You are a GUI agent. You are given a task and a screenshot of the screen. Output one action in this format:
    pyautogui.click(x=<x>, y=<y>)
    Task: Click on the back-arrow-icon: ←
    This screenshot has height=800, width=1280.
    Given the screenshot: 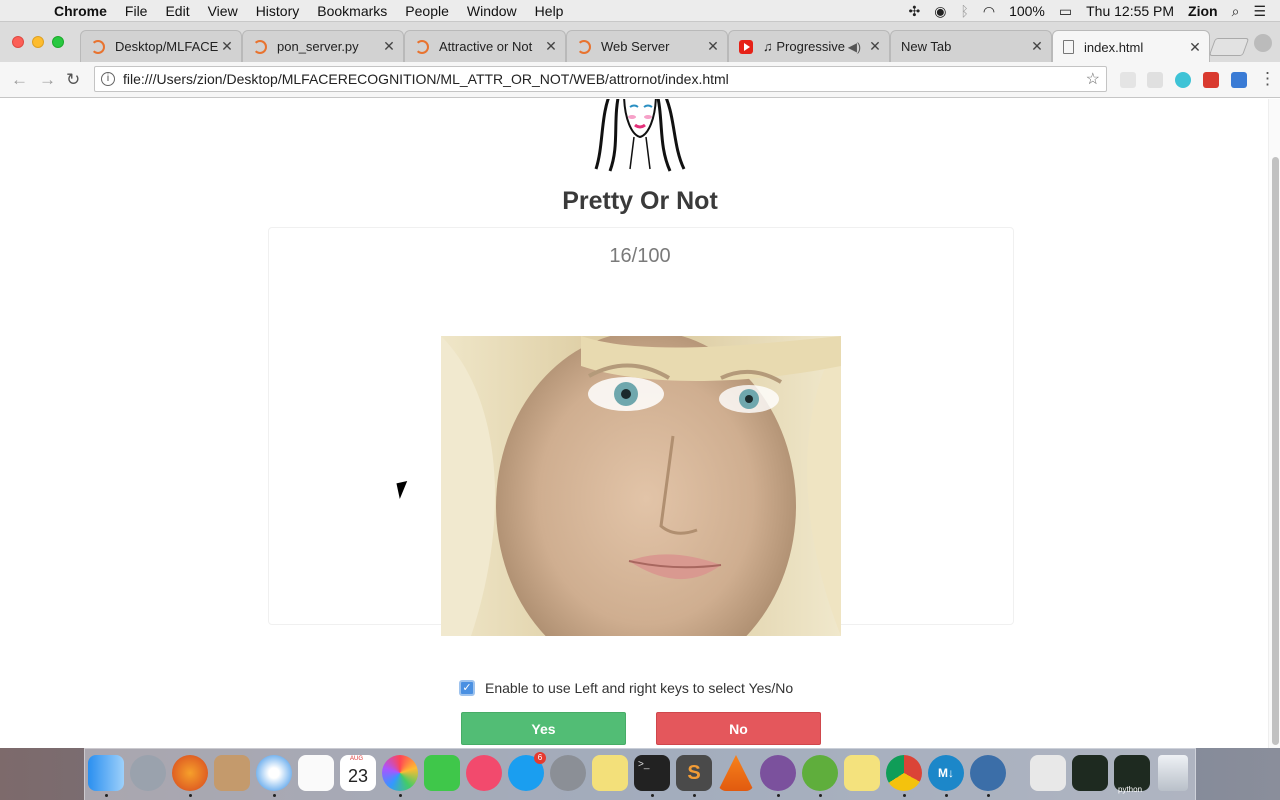 What is the action you would take?
    pyautogui.click(x=19, y=80)
    